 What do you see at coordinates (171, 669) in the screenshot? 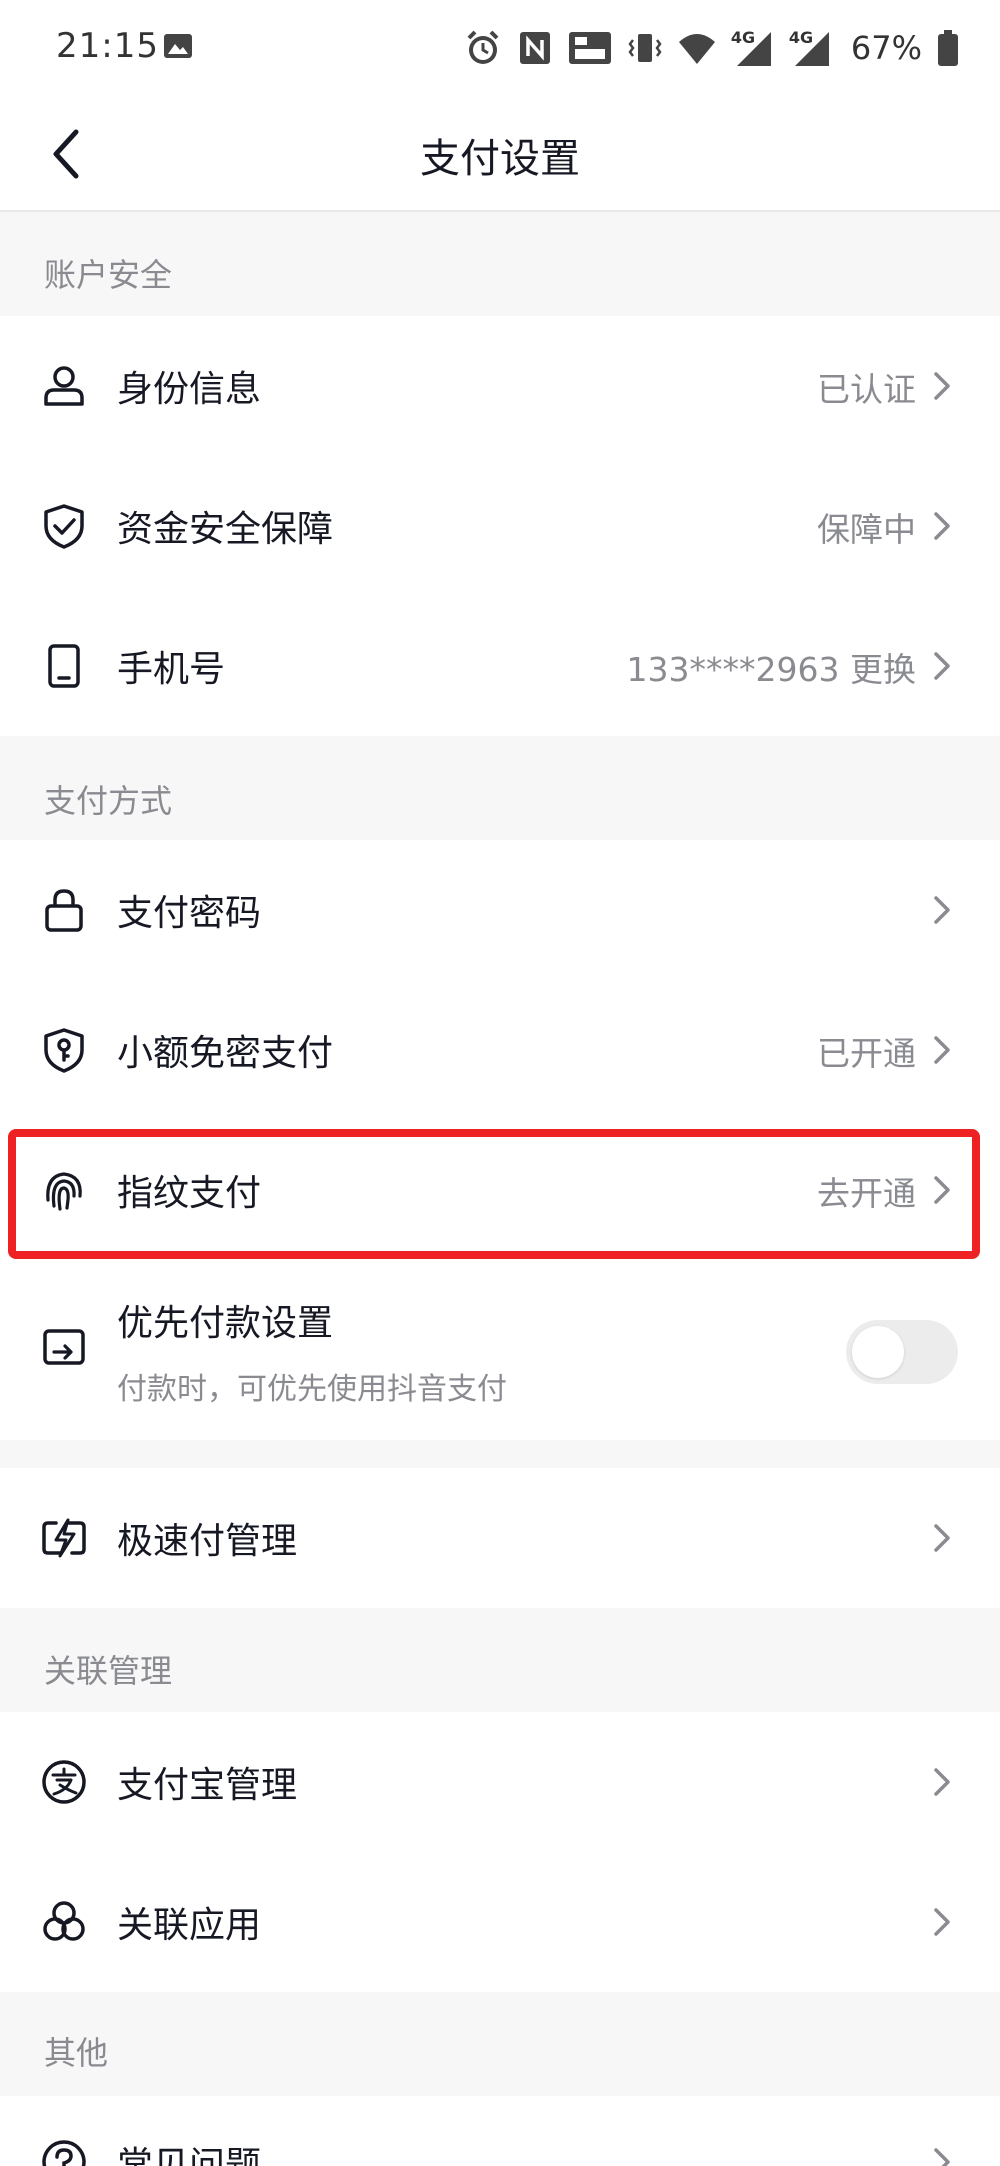
I see `row-label: 手机号` at bounding box center [171, 669].